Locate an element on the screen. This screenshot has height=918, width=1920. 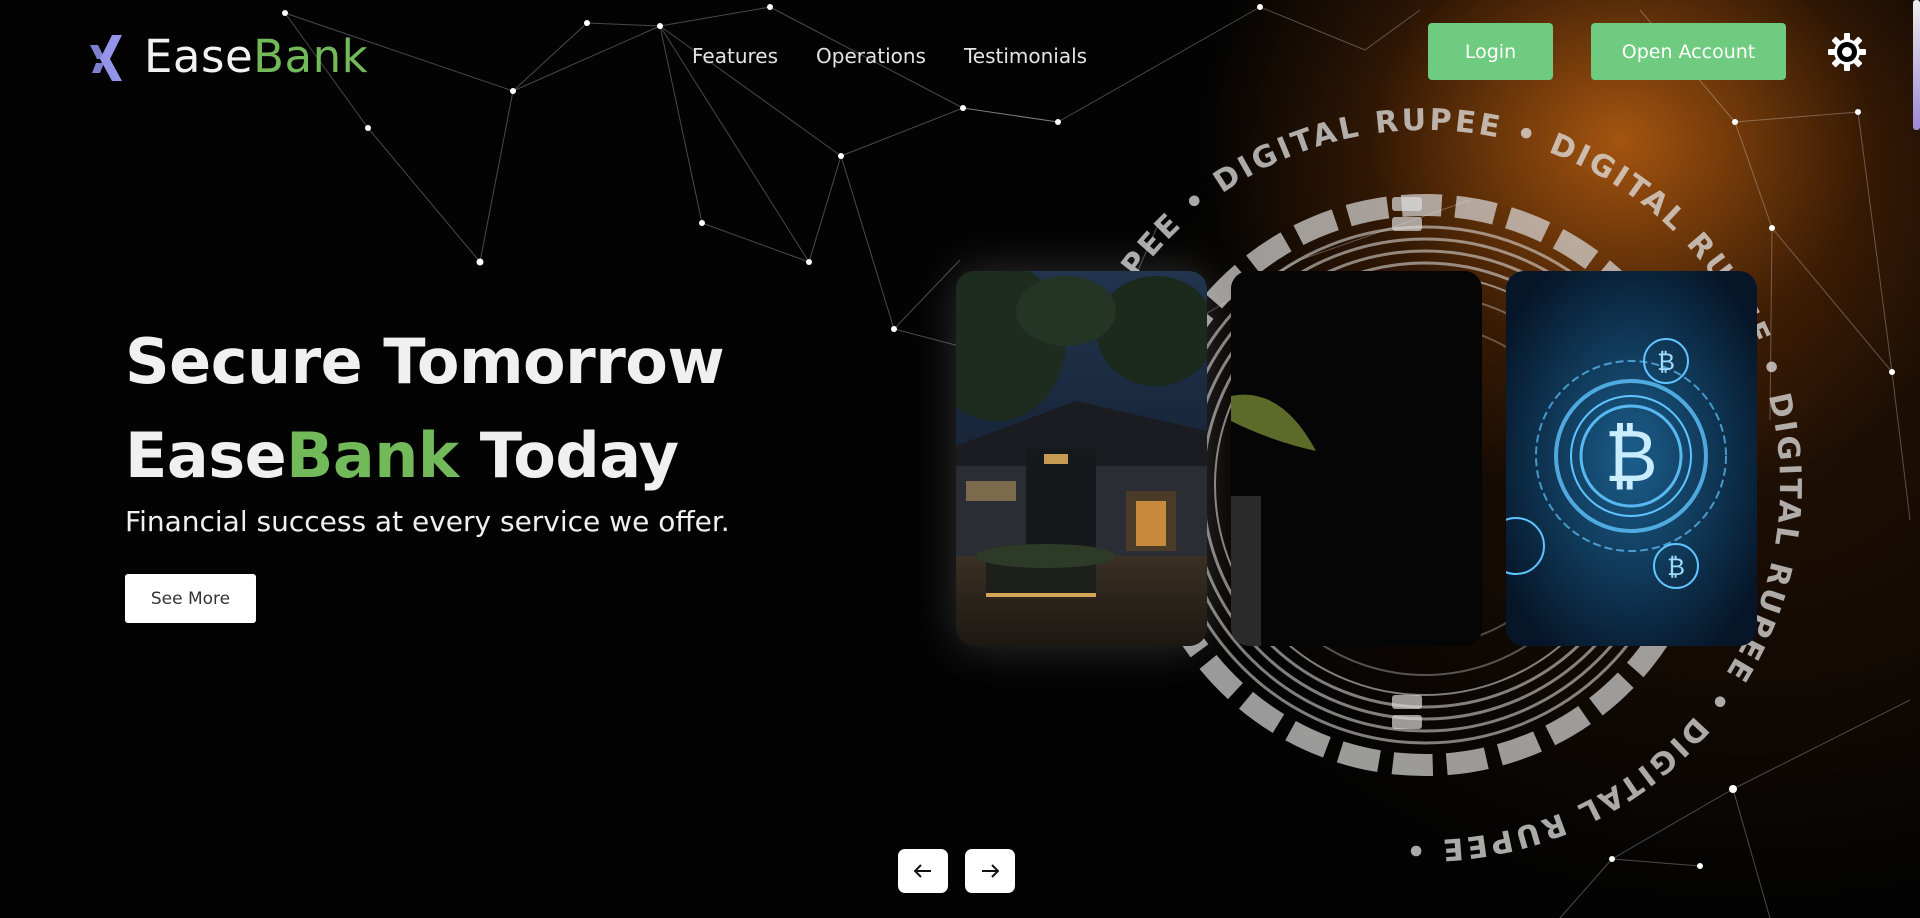
nav-testimonials: Testimonials is located at coordinates (1025, 56).